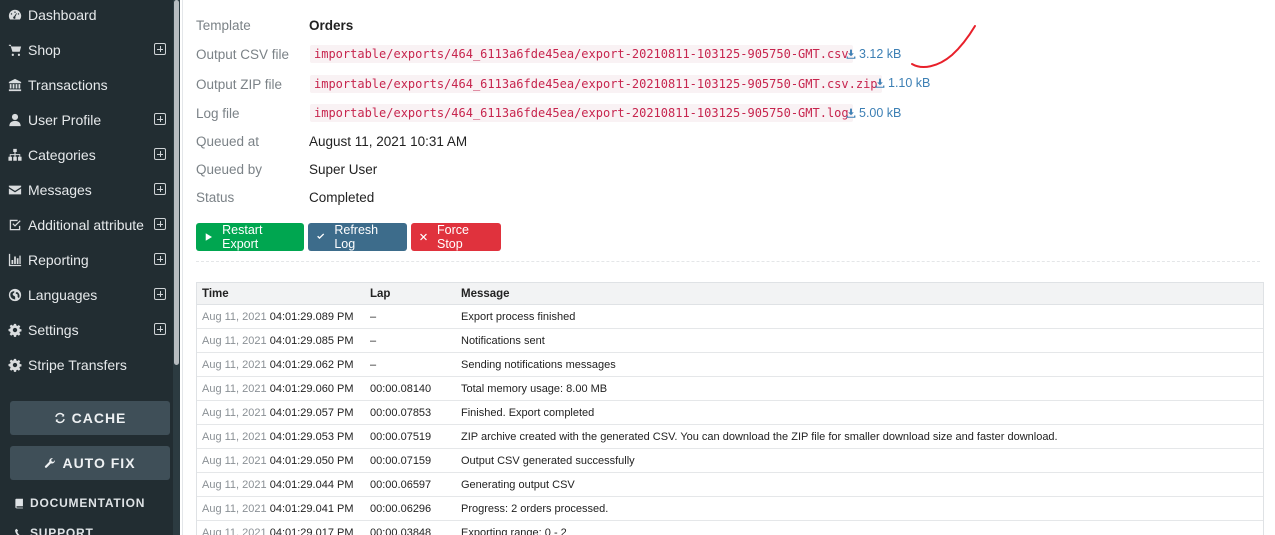 The width and height of the screenshot is (1275, 535). What do you see at coordinates (250, 237) in the screenshot?
I see `restart-export-button: Restart Export` at bounding box center [250, 237].